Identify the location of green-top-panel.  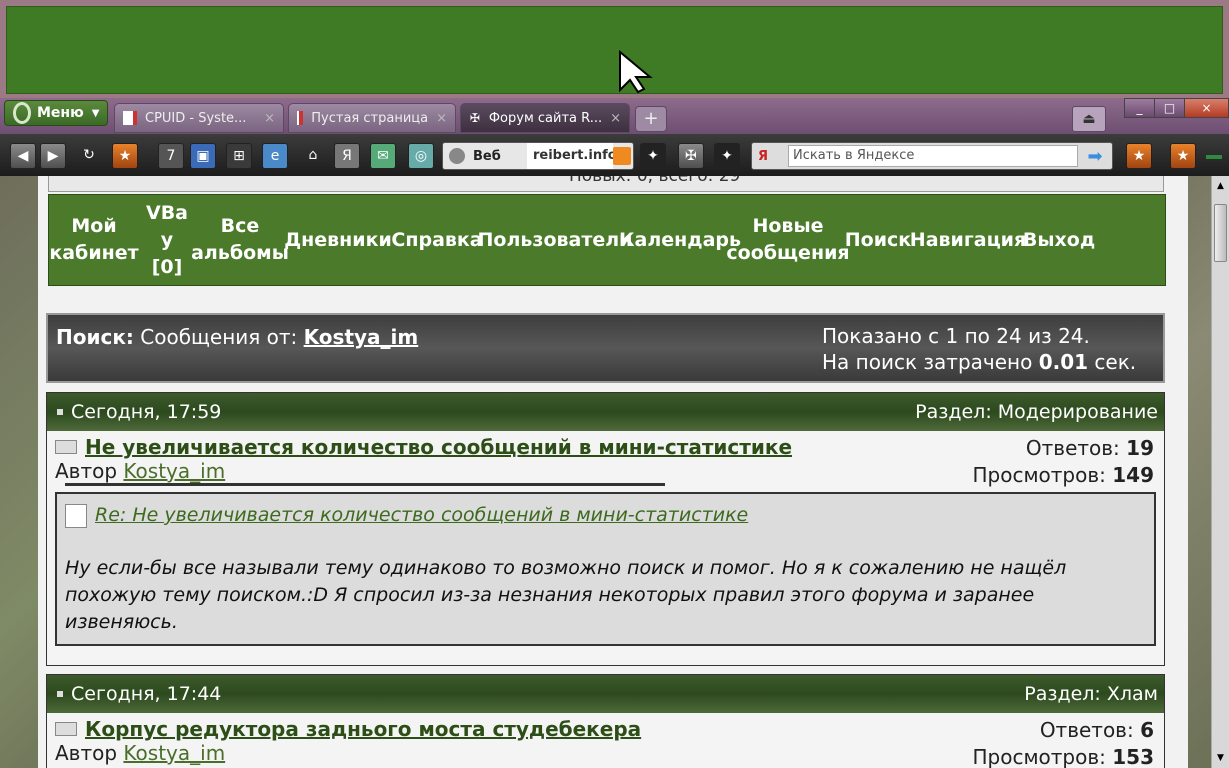
(614, 50).